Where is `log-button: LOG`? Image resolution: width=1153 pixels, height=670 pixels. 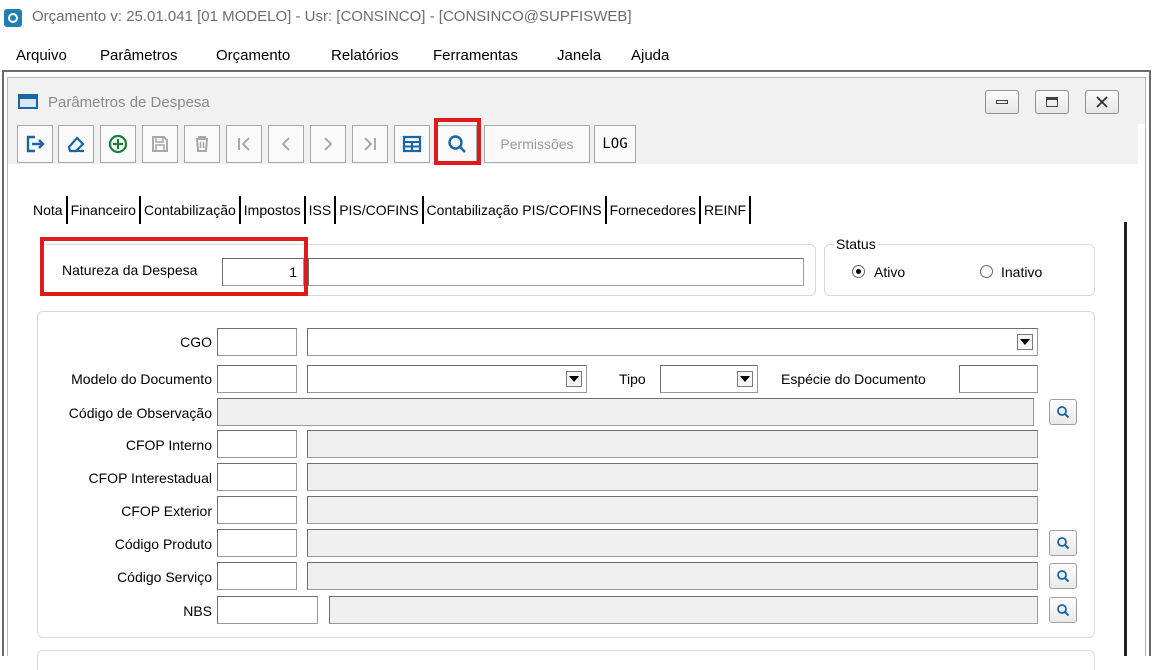 log-button: LOG is located at coordinates (615, 144).